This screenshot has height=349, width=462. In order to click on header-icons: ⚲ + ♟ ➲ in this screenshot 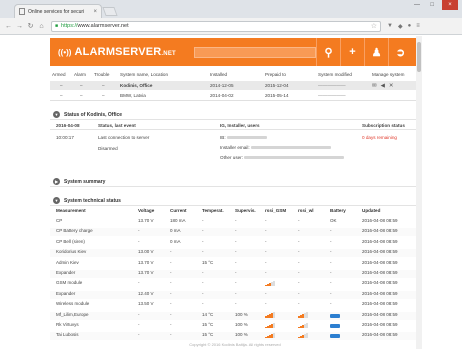, I will do `click(364, 52)`.